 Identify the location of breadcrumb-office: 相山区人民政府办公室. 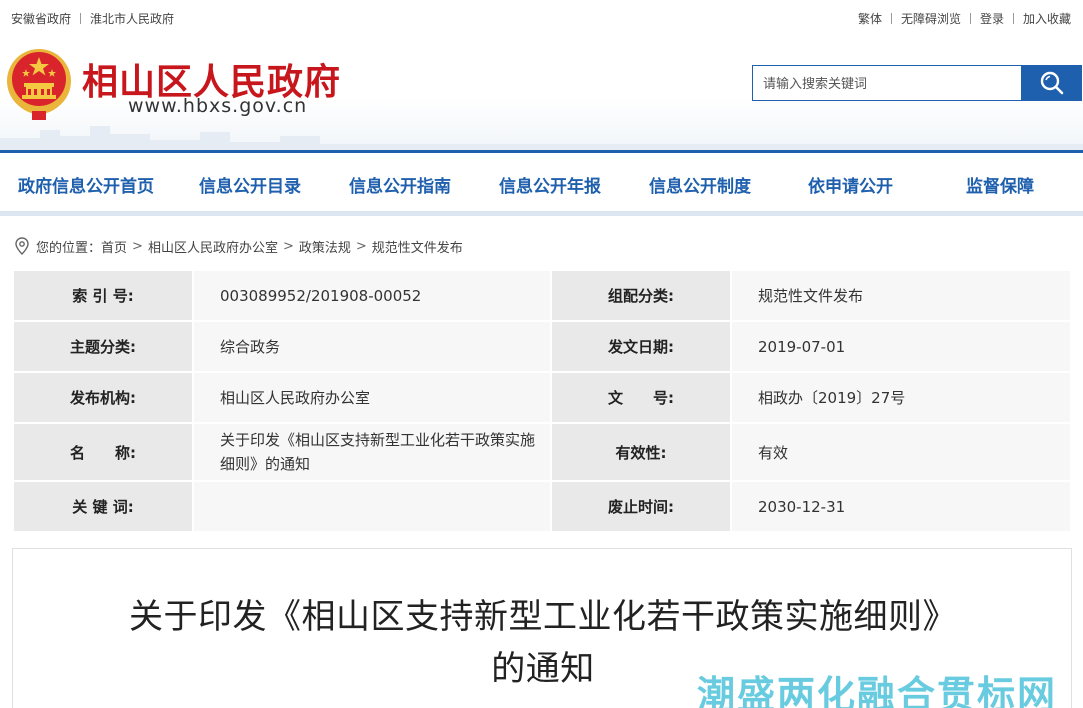
(213, 246).